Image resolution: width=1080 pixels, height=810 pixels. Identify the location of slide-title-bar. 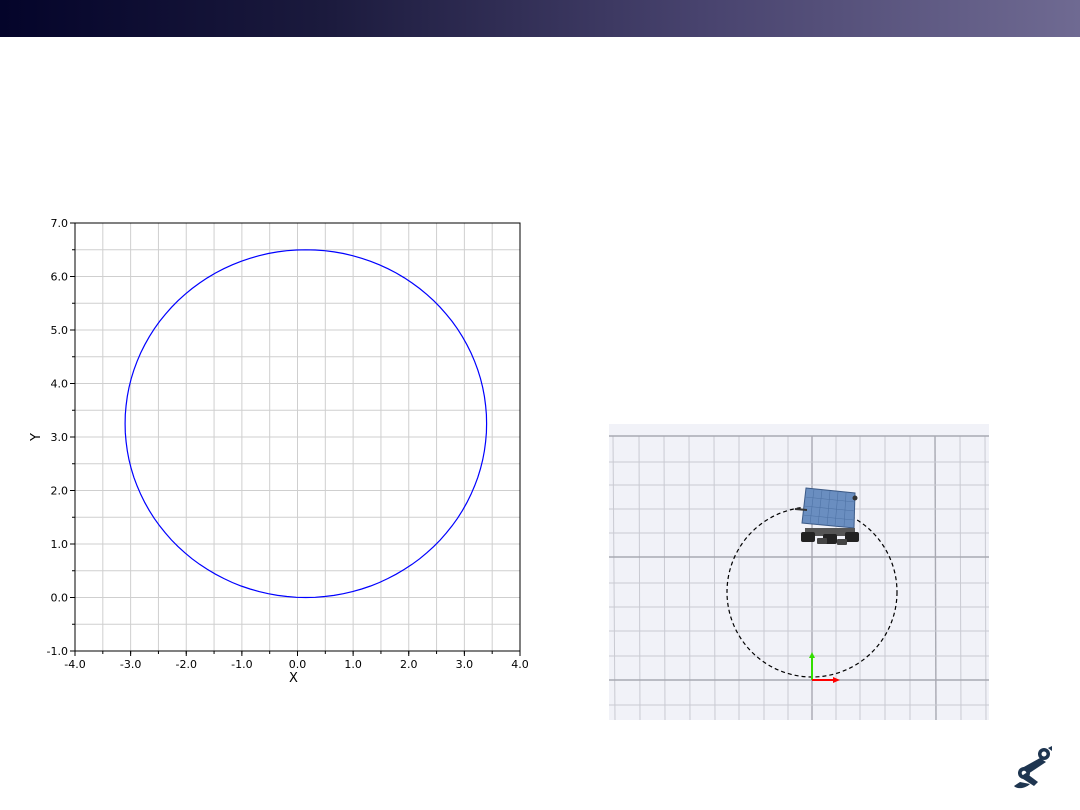
(540, 18).